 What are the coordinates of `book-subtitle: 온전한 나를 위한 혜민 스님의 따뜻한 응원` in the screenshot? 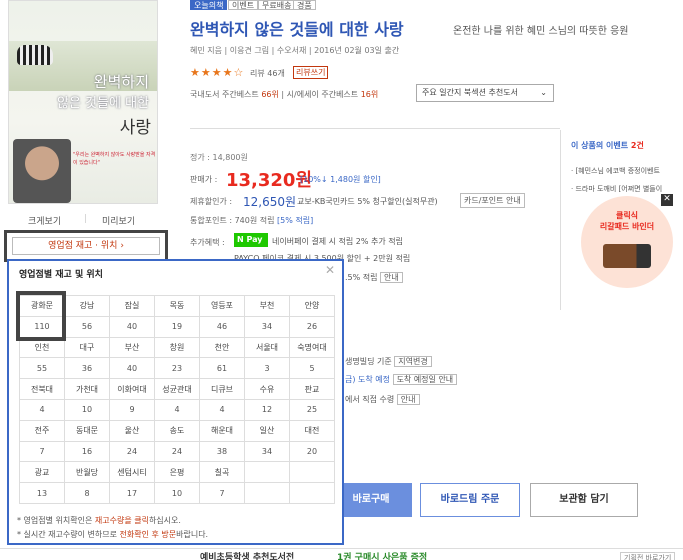 It's located at (541, 31).